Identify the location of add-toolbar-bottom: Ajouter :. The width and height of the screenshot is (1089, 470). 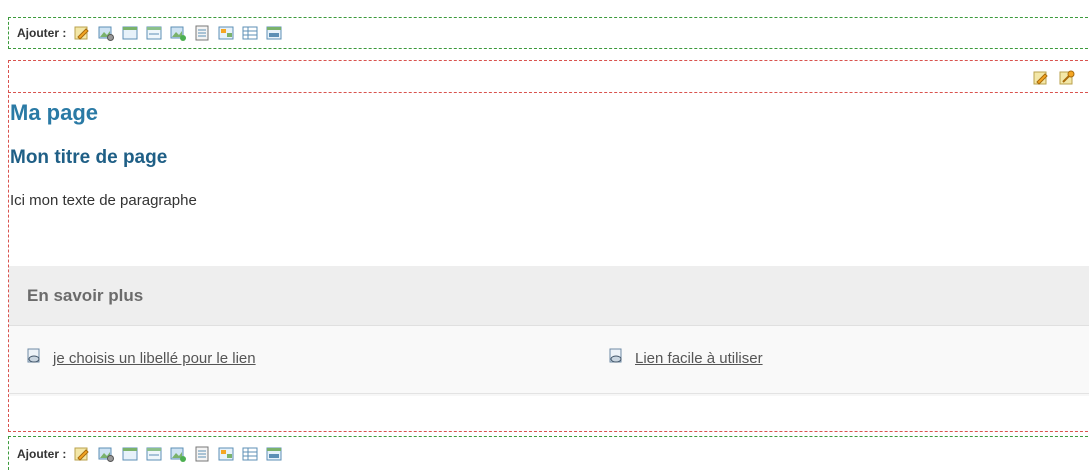
(548, 453).